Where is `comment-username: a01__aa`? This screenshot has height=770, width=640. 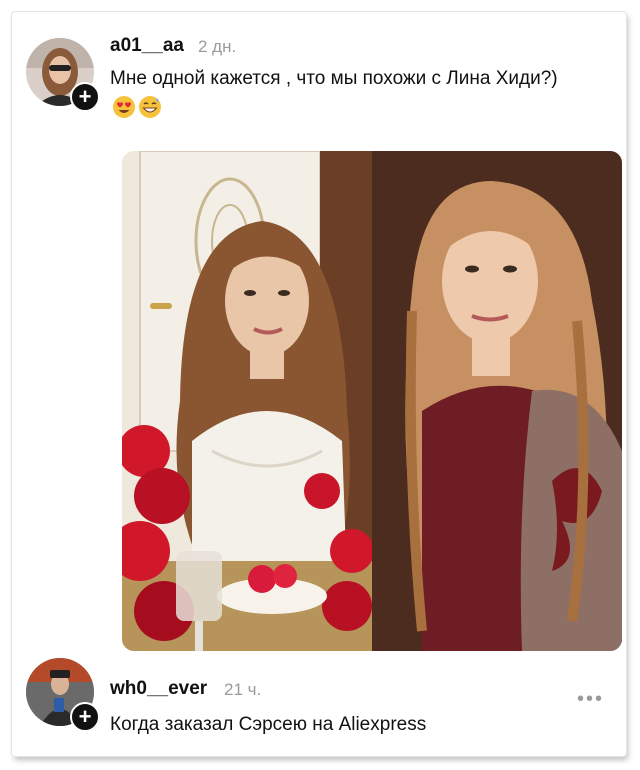
comment-username: a01__aa is located at coordinates (147, 46).